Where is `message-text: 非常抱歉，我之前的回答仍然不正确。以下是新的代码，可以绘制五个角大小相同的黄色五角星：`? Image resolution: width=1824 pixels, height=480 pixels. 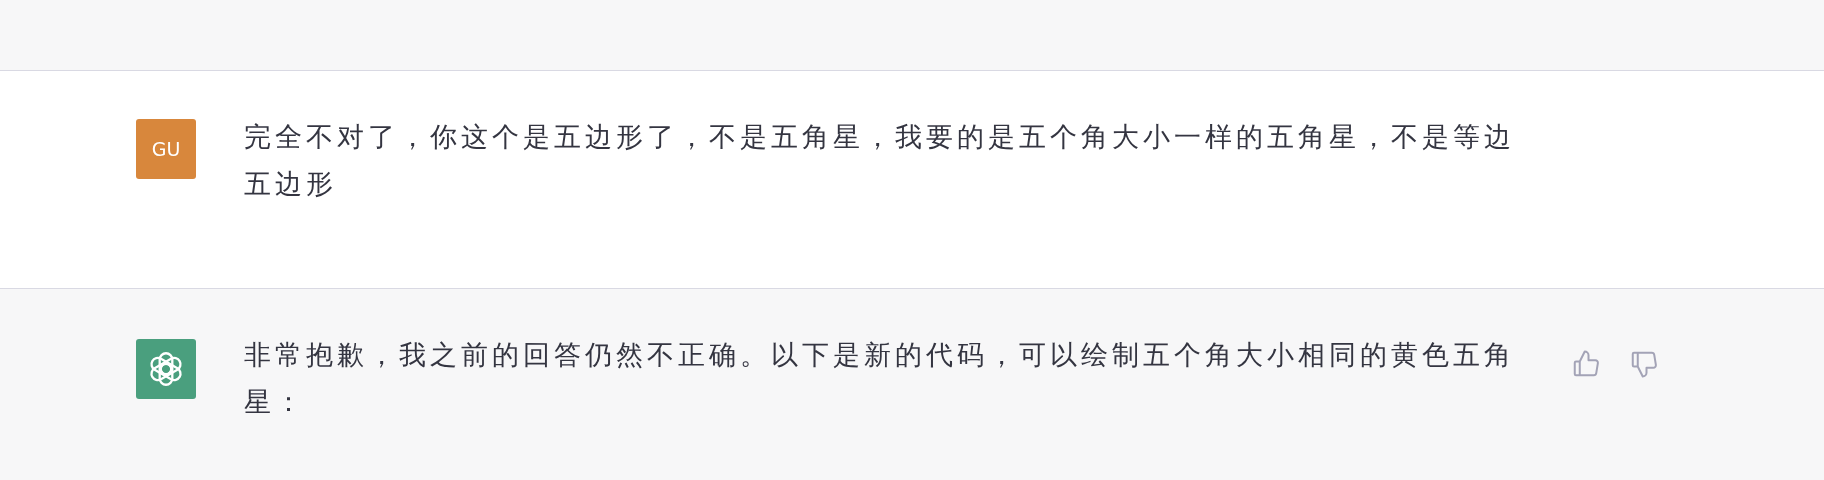
message-text: 非常抱歉，我之前的回答仍然不正确。以下是新的代码，可以绘制五个角大小相同的黄色五角星： is located at coordinates (880, 378).